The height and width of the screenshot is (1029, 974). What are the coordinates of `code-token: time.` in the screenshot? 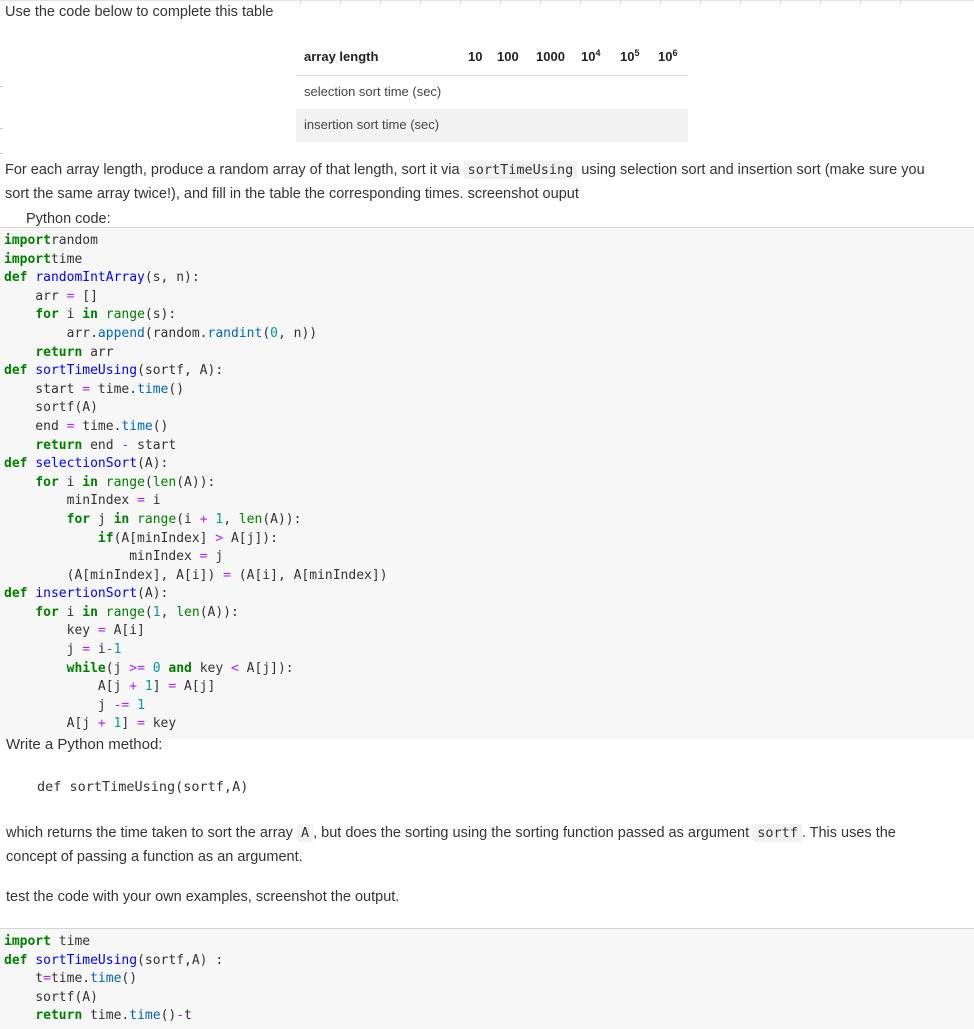 It's located at (70, 979).